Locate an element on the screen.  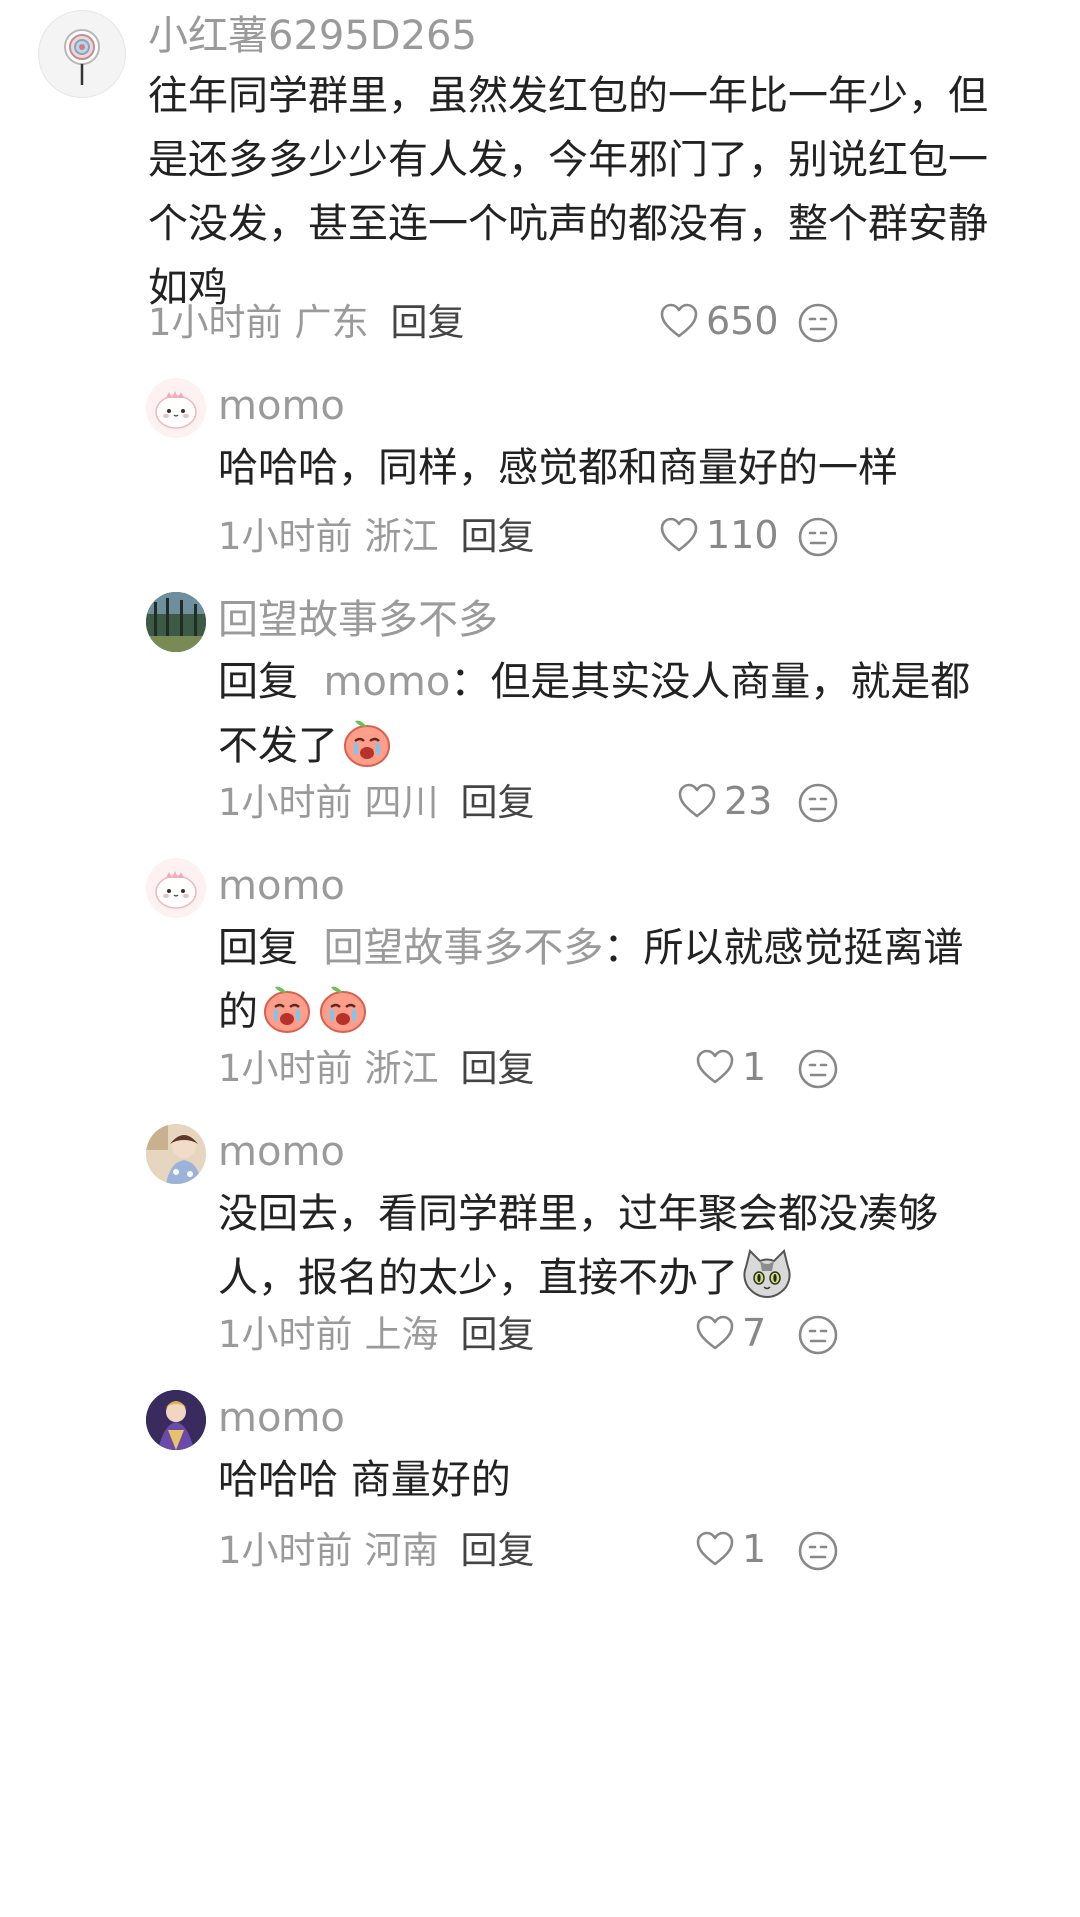
comment-text: 没回去，看同学群里，过年聚会都没凑够 人，报名的太少，直接不办了 is located at coordinates (578, 1246).